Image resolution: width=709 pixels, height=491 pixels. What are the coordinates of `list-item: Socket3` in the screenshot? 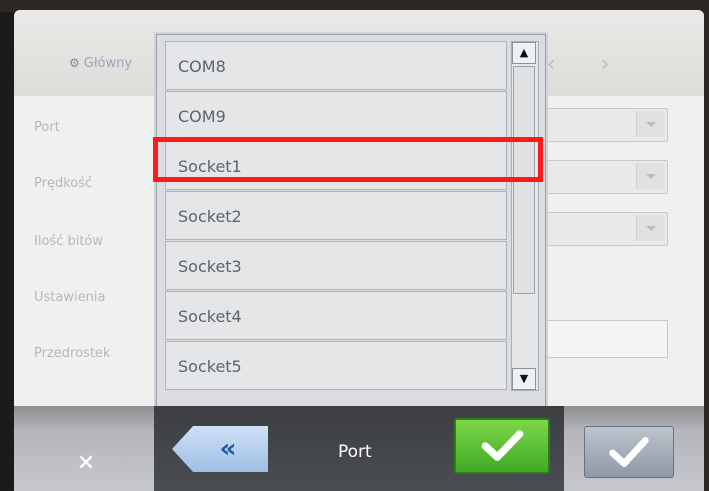 It's located at (336, 265).